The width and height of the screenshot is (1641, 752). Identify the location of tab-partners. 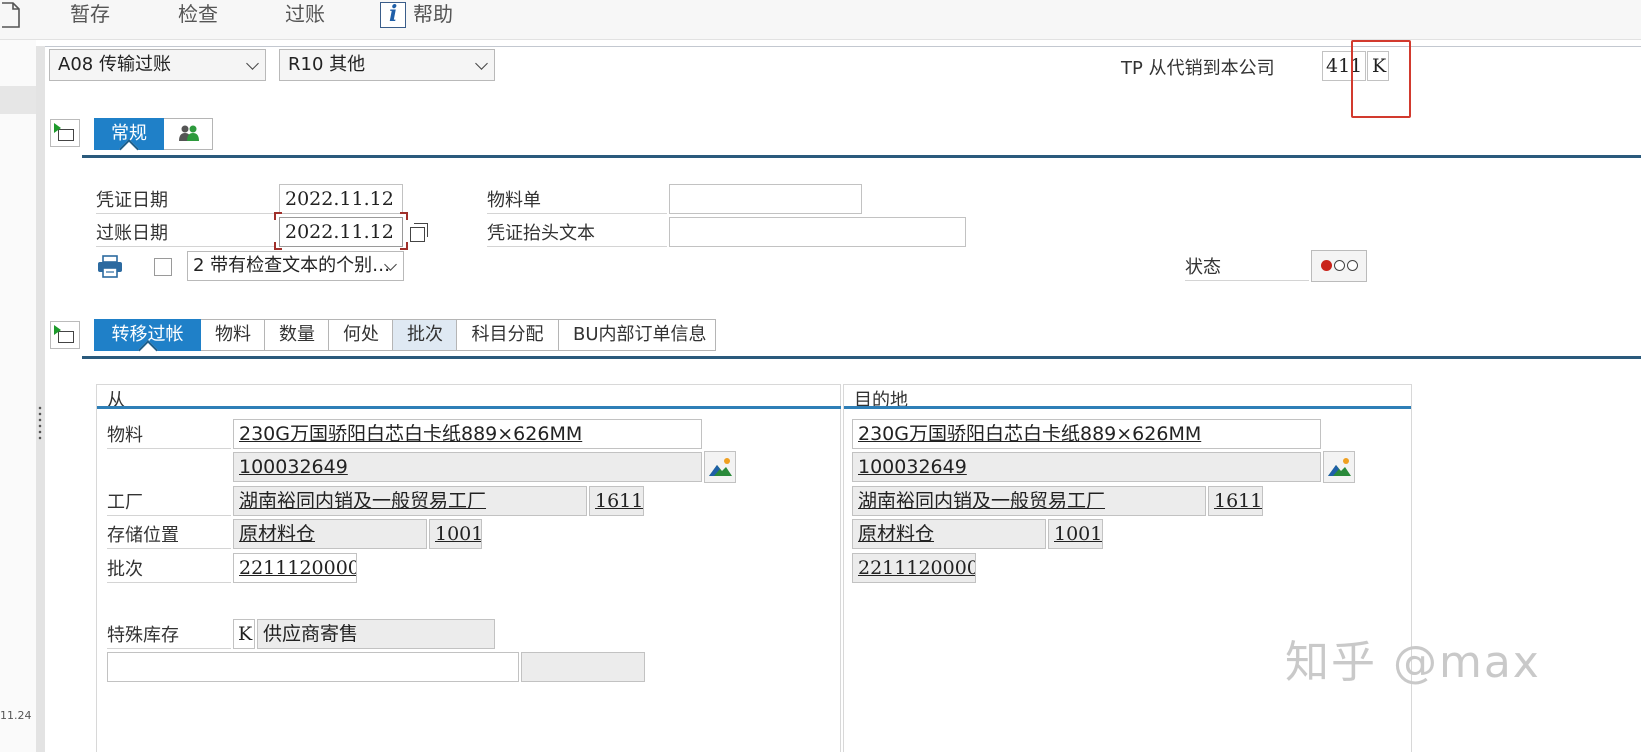
(188, 134).